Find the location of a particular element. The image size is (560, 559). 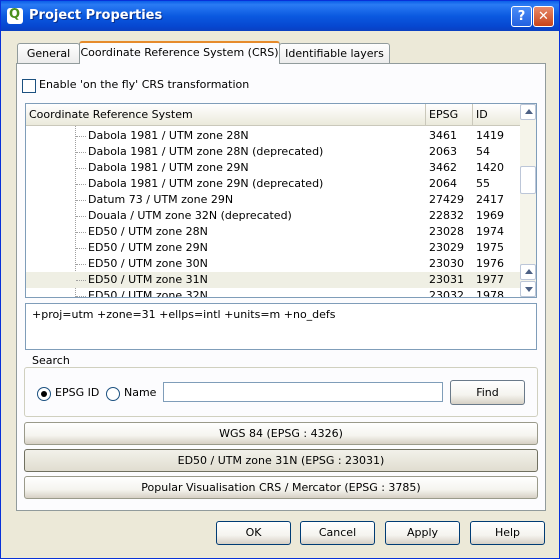

tree-scrollbar is located at coordinates (528, 200).